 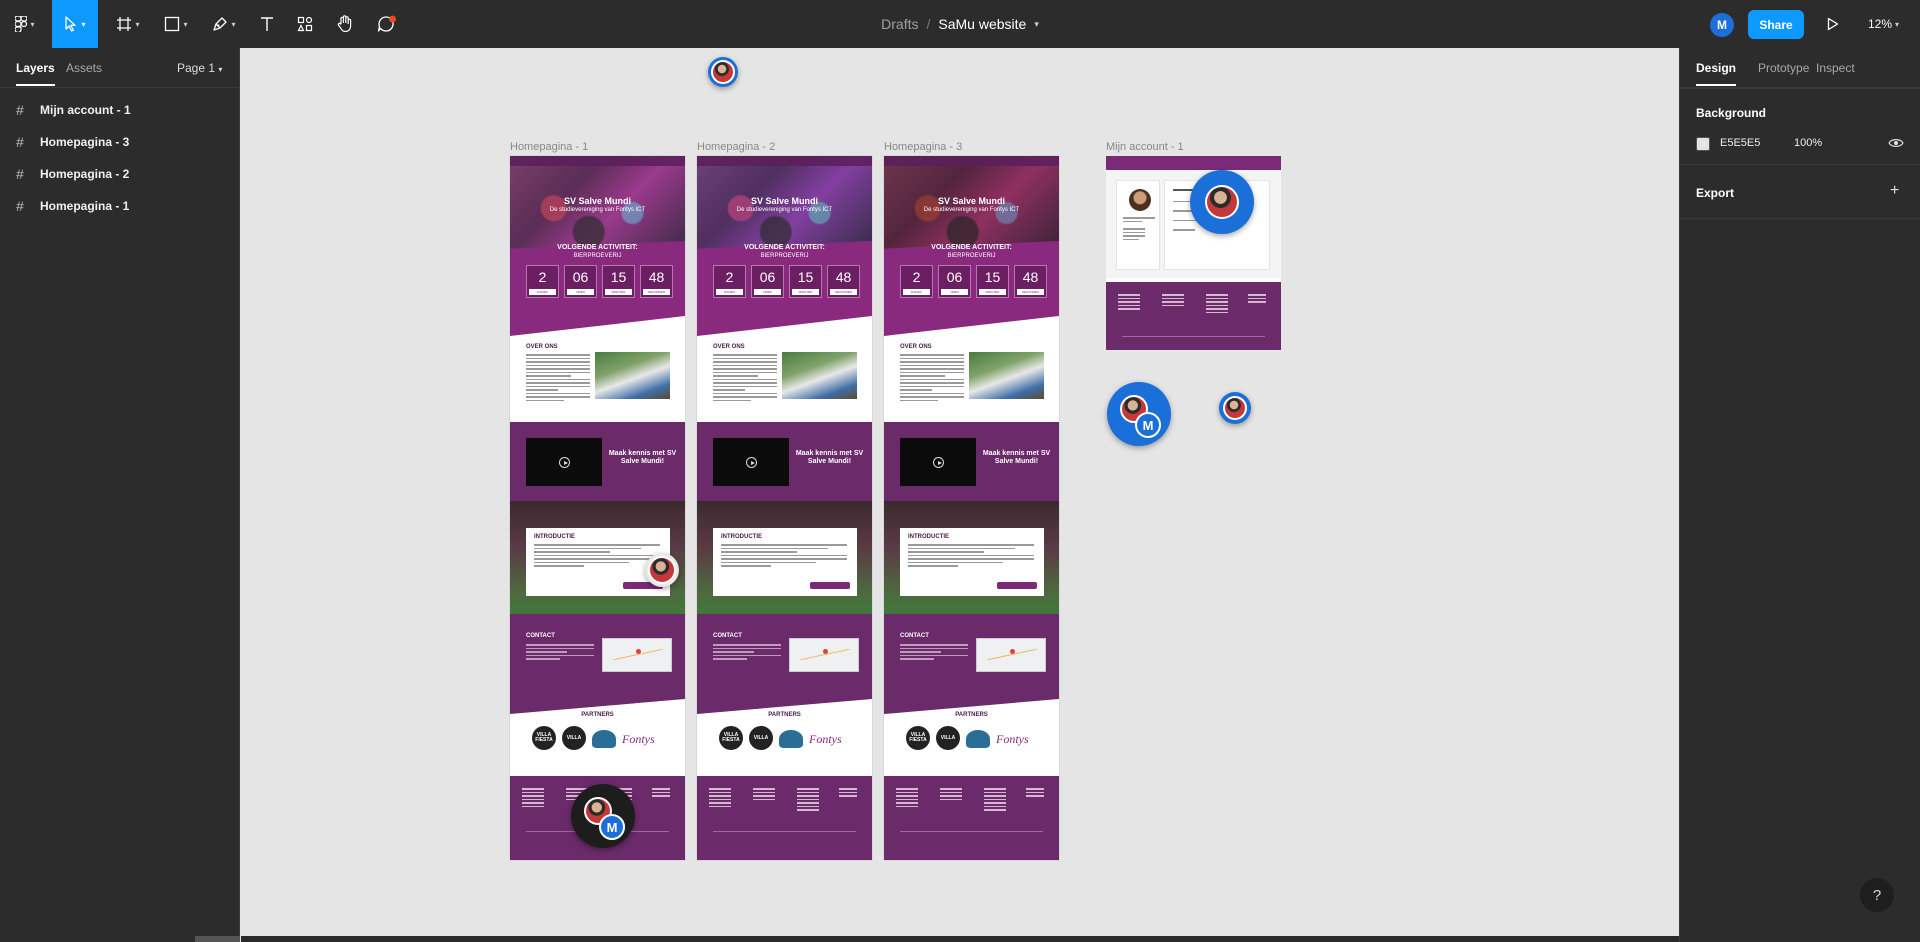 What do you see at coordinates (784, 818) in the screenshot?
I see `site-footer` at bounding box center [784, 818].